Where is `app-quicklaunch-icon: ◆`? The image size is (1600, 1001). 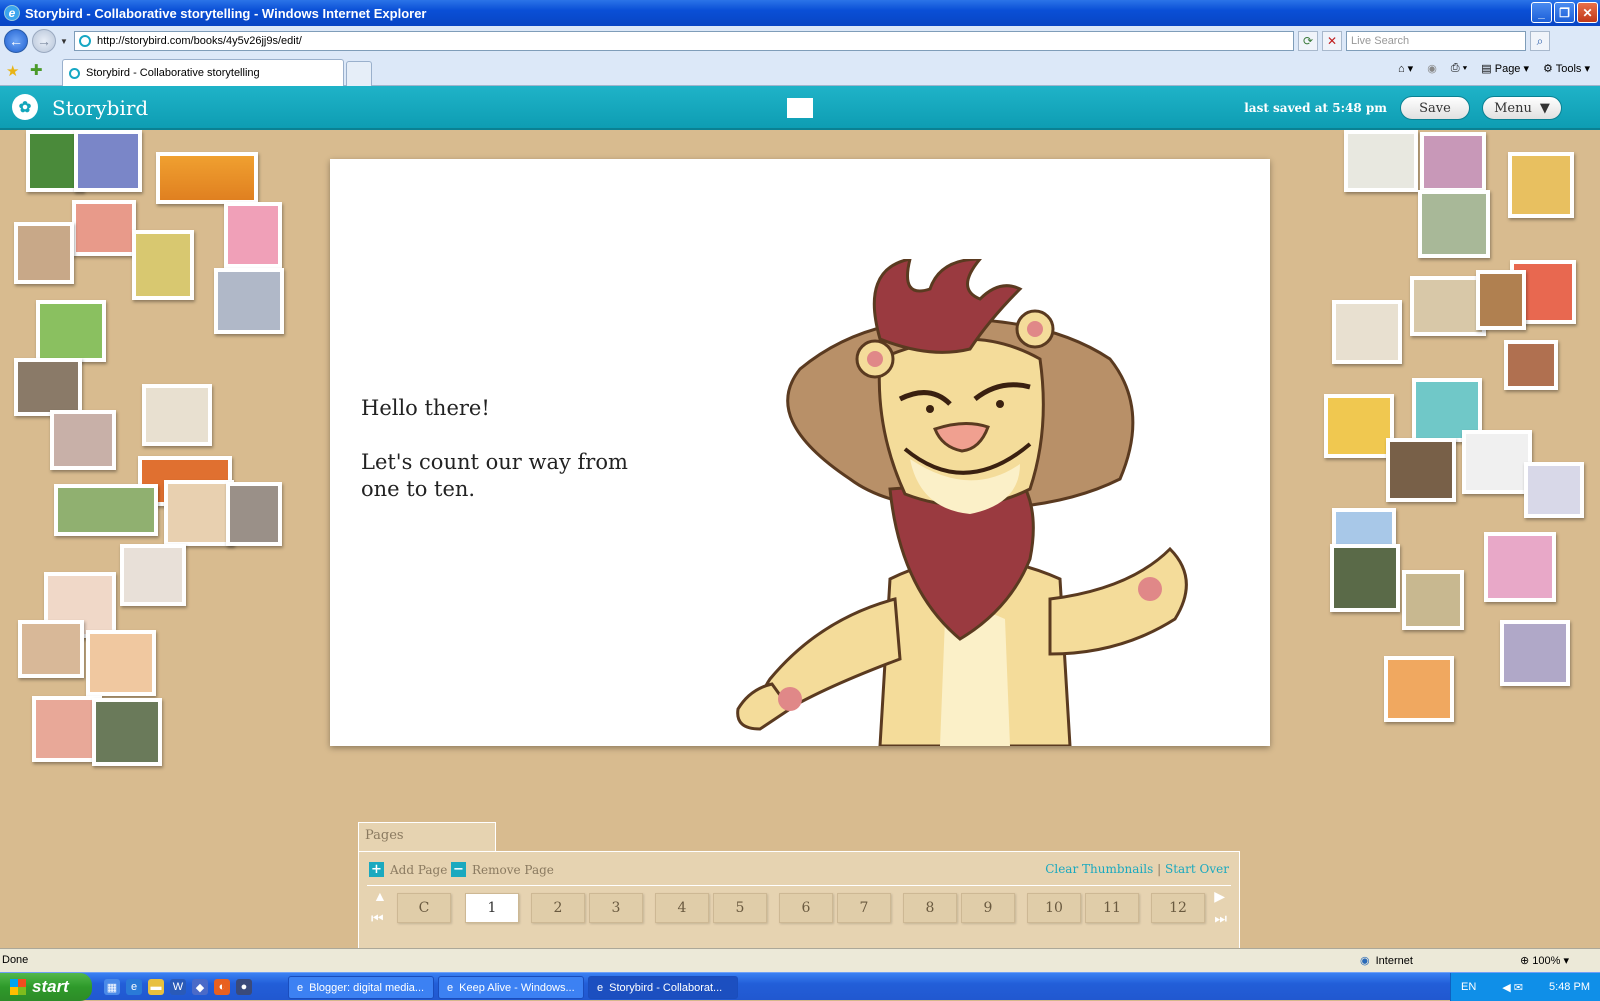
app-quicklaunch-icon: ◆ is located at coordinates (200, 987).